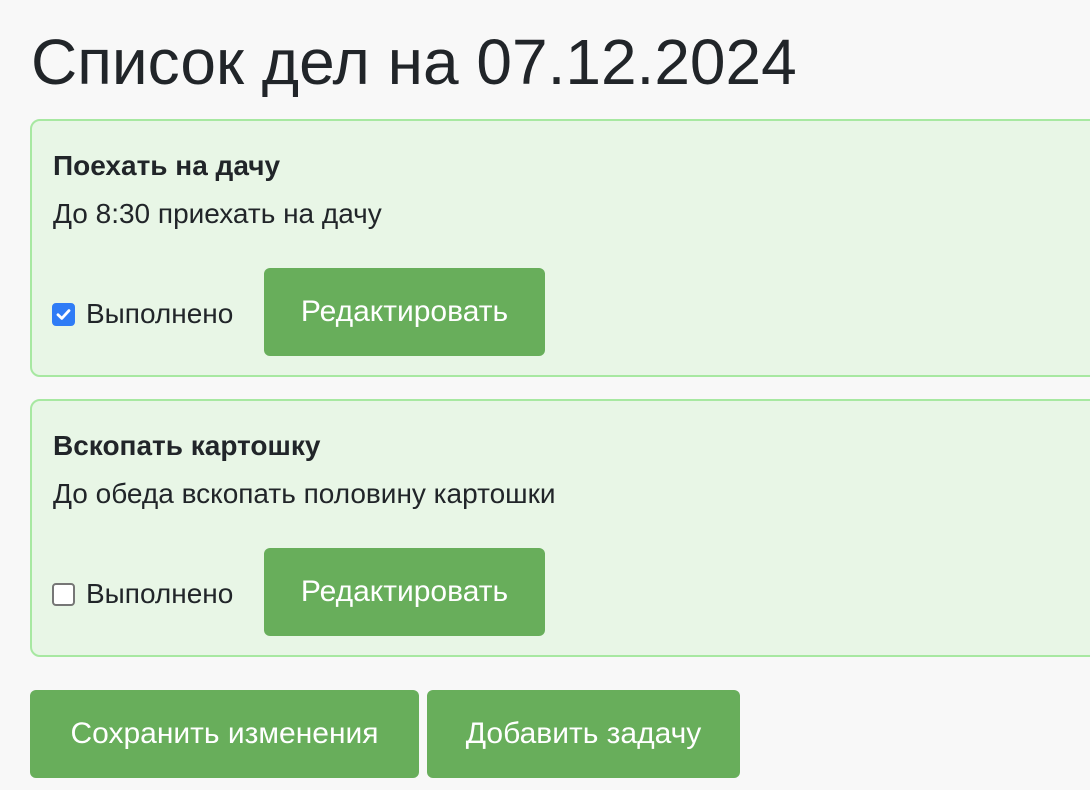  Describe the element at coordinates (167, 165) in the screenshot. I see `task-title: Поехать на дачу` at that location.